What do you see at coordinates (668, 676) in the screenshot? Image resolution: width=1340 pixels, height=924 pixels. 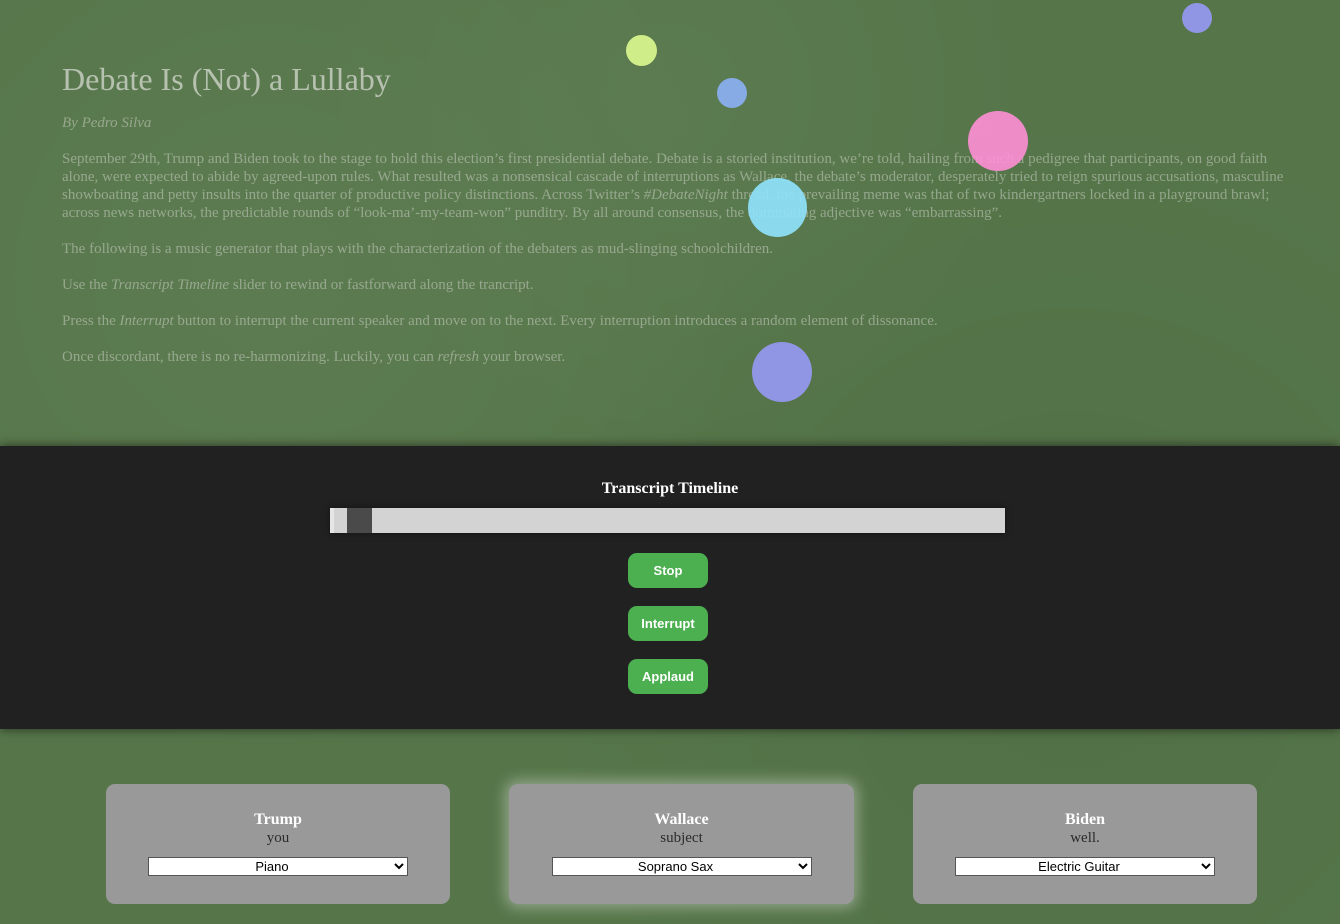 I see `applaud-button: Applaud` at bounding box center [668, 676].